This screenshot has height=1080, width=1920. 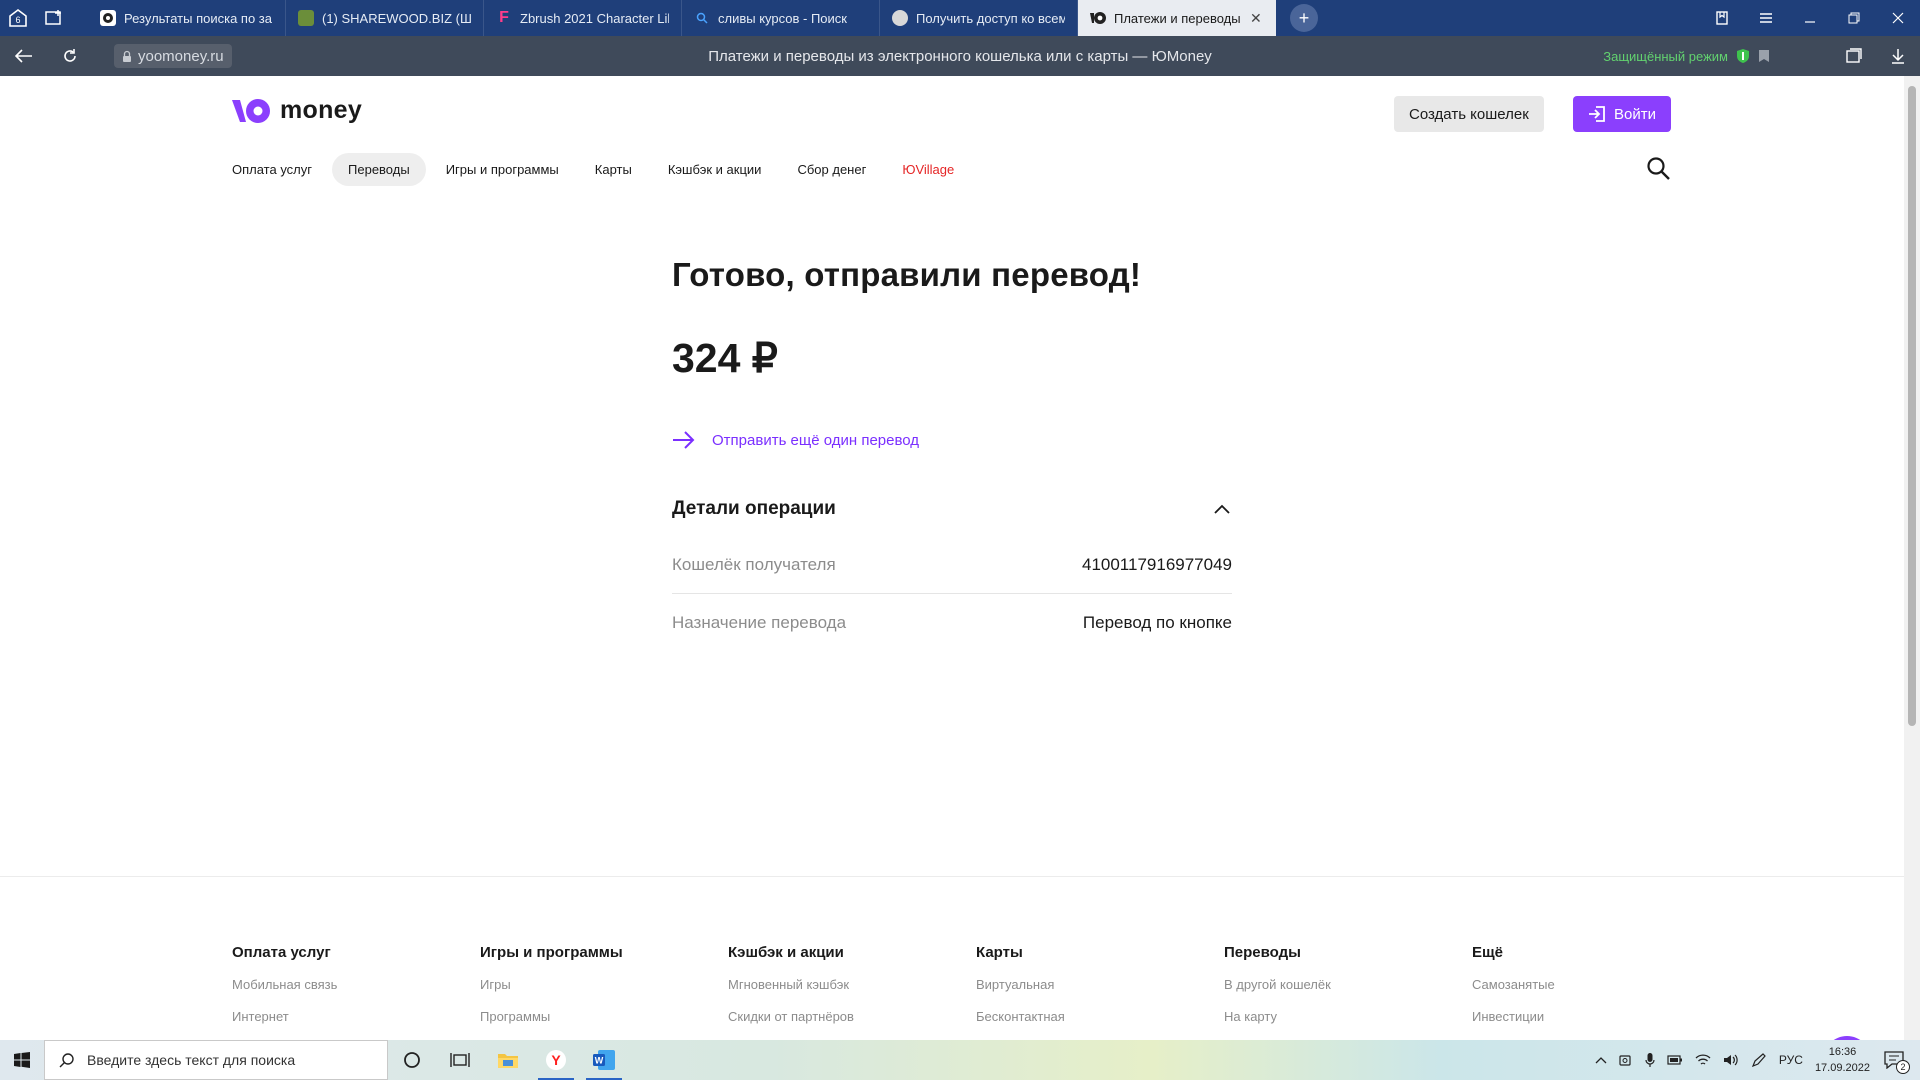 I want to click on back-arrow-icon, so click(x=24, y=56).